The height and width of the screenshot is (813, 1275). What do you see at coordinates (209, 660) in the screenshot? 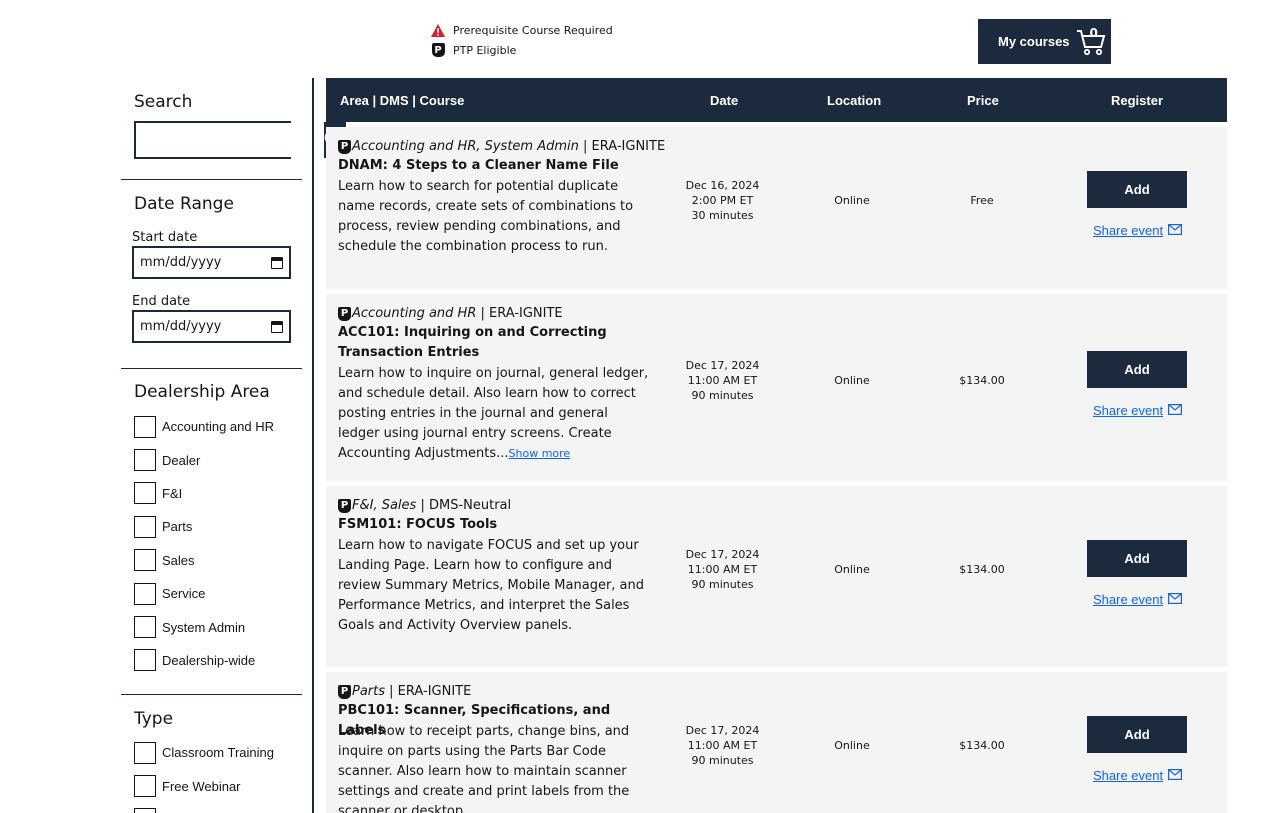
I see `checkbox-label: Dealership-wide` at bounding box center [209, 660].